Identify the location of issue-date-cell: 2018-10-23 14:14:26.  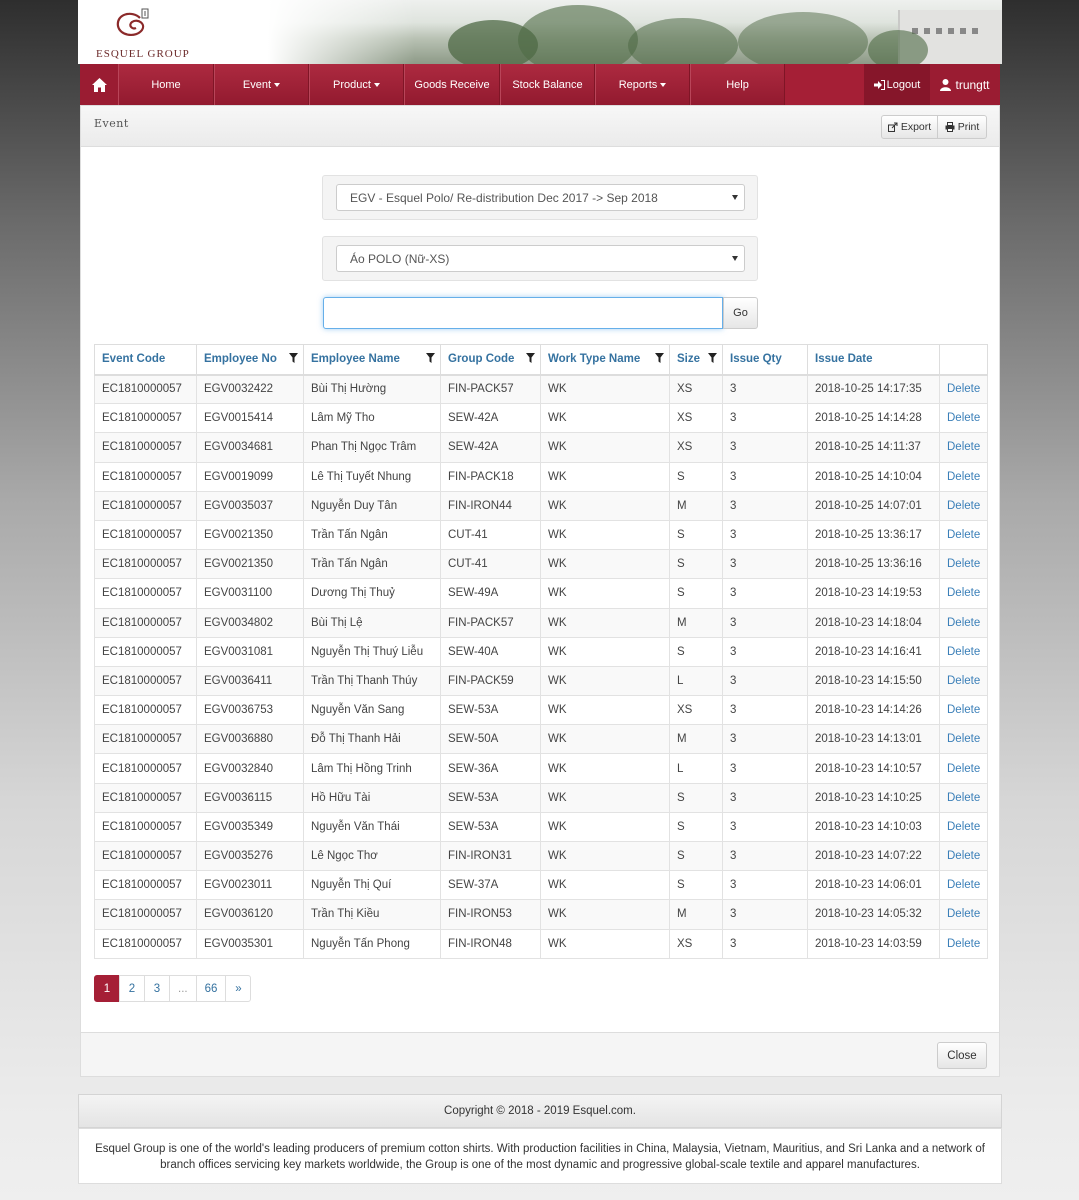
(873, 710).